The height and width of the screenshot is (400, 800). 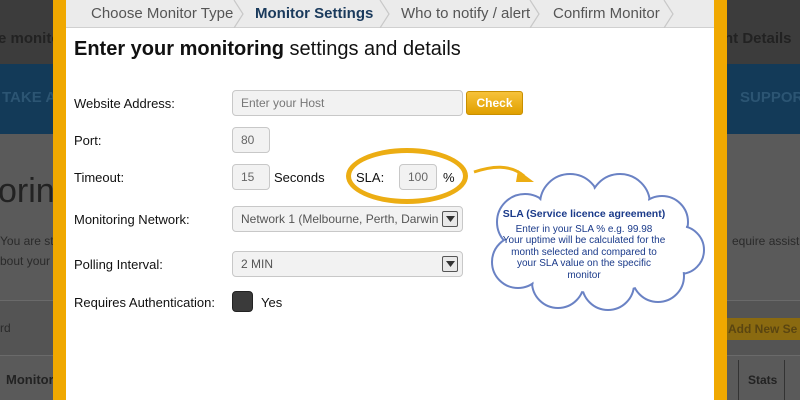 I want to click on page-title-bold: Enter your monitoring, so click(x=179, y=49).